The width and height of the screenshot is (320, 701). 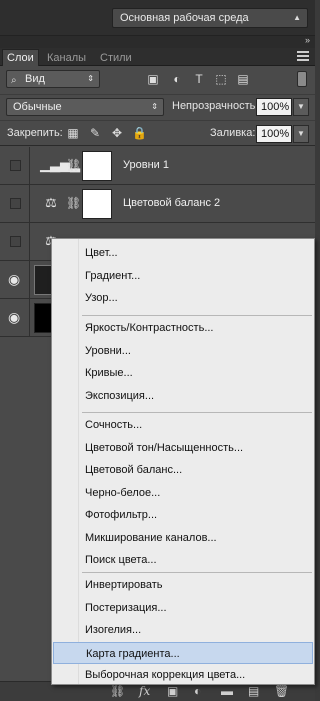 What do you see at coordinates (139, 133) in the screenshot?
I see `lock-all-icon: 🔒` at bounding box center [139, 133].